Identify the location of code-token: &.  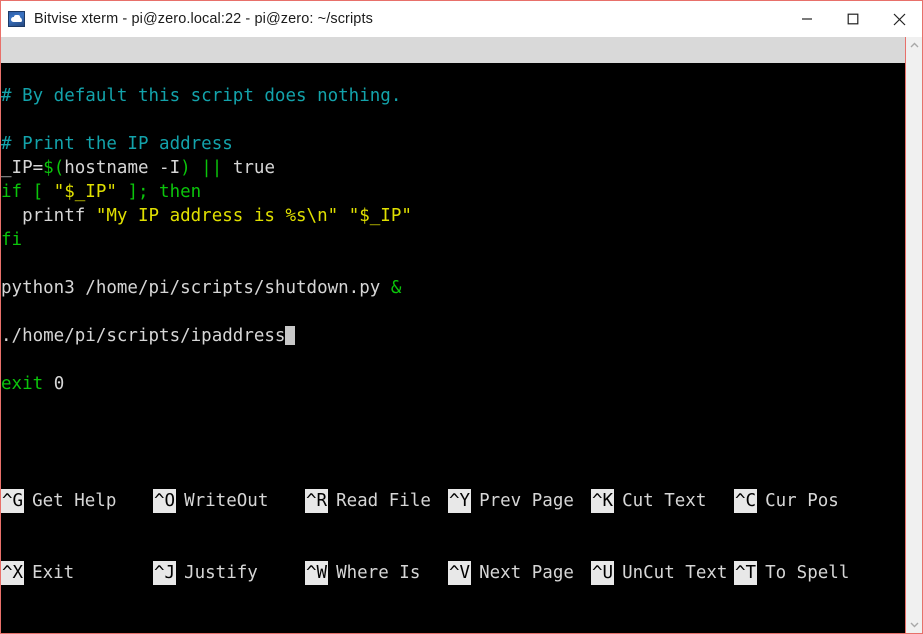
(396, 288).